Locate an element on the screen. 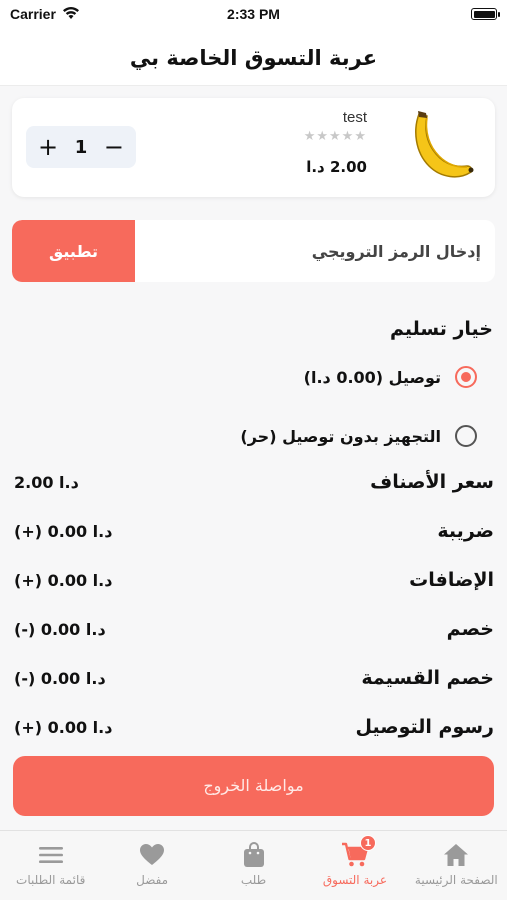 The image size is (507, 900). radio-selected-icon is located at coordinates (466, 377).